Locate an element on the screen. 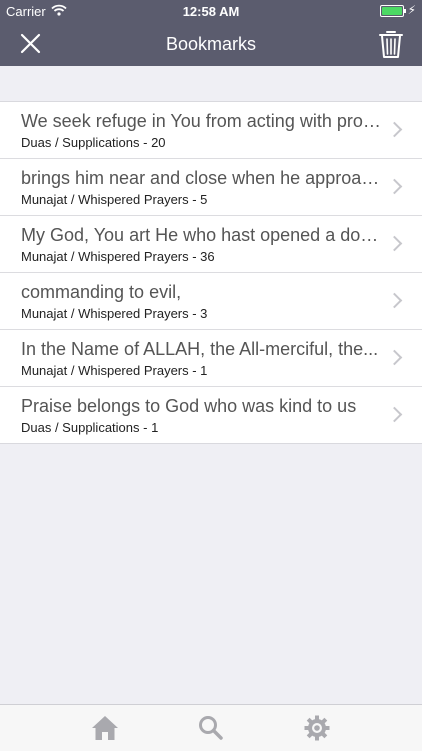 This screenshot has height=751, width=422. bookmark-subtitle: Munajat / Whispered Prayers - 36 is located at coordinates (118, 256).